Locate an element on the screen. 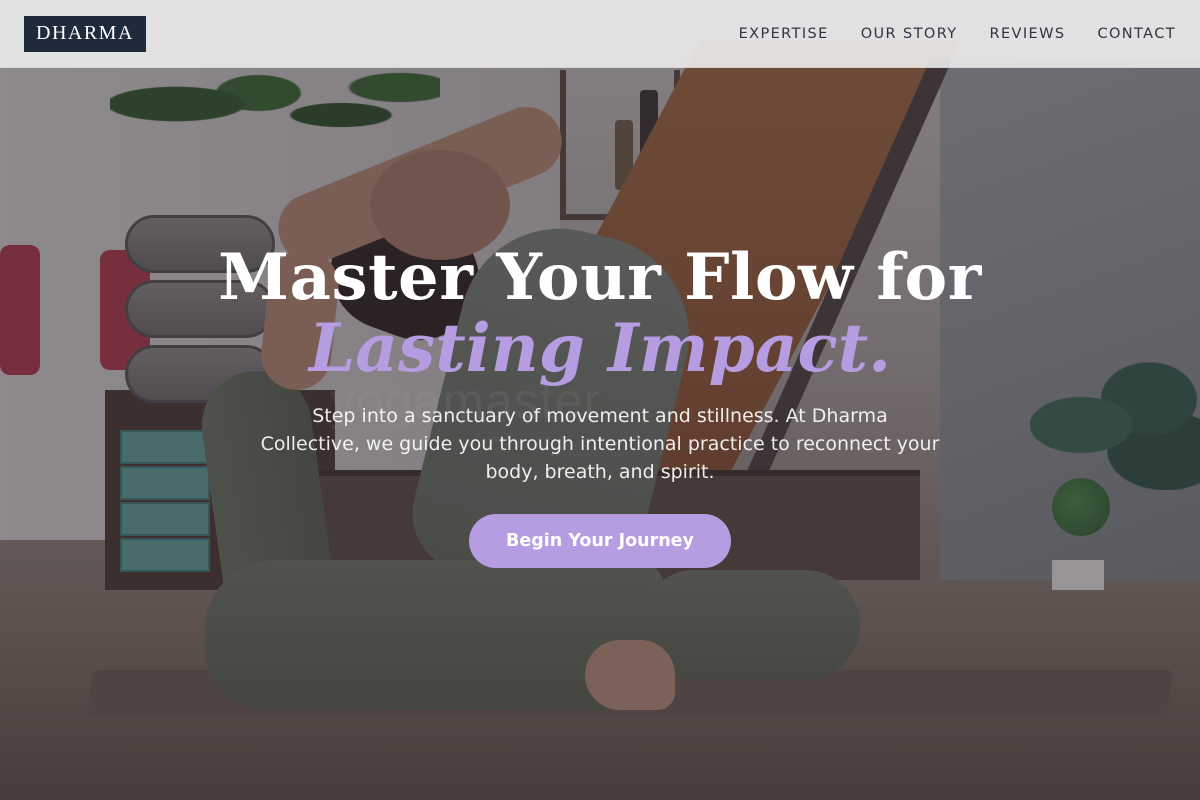 Image resolution: width=1200 pixels, height=800 pixels. hero-title-line1: Master Your Flow for is located at coordinates (600, 277).